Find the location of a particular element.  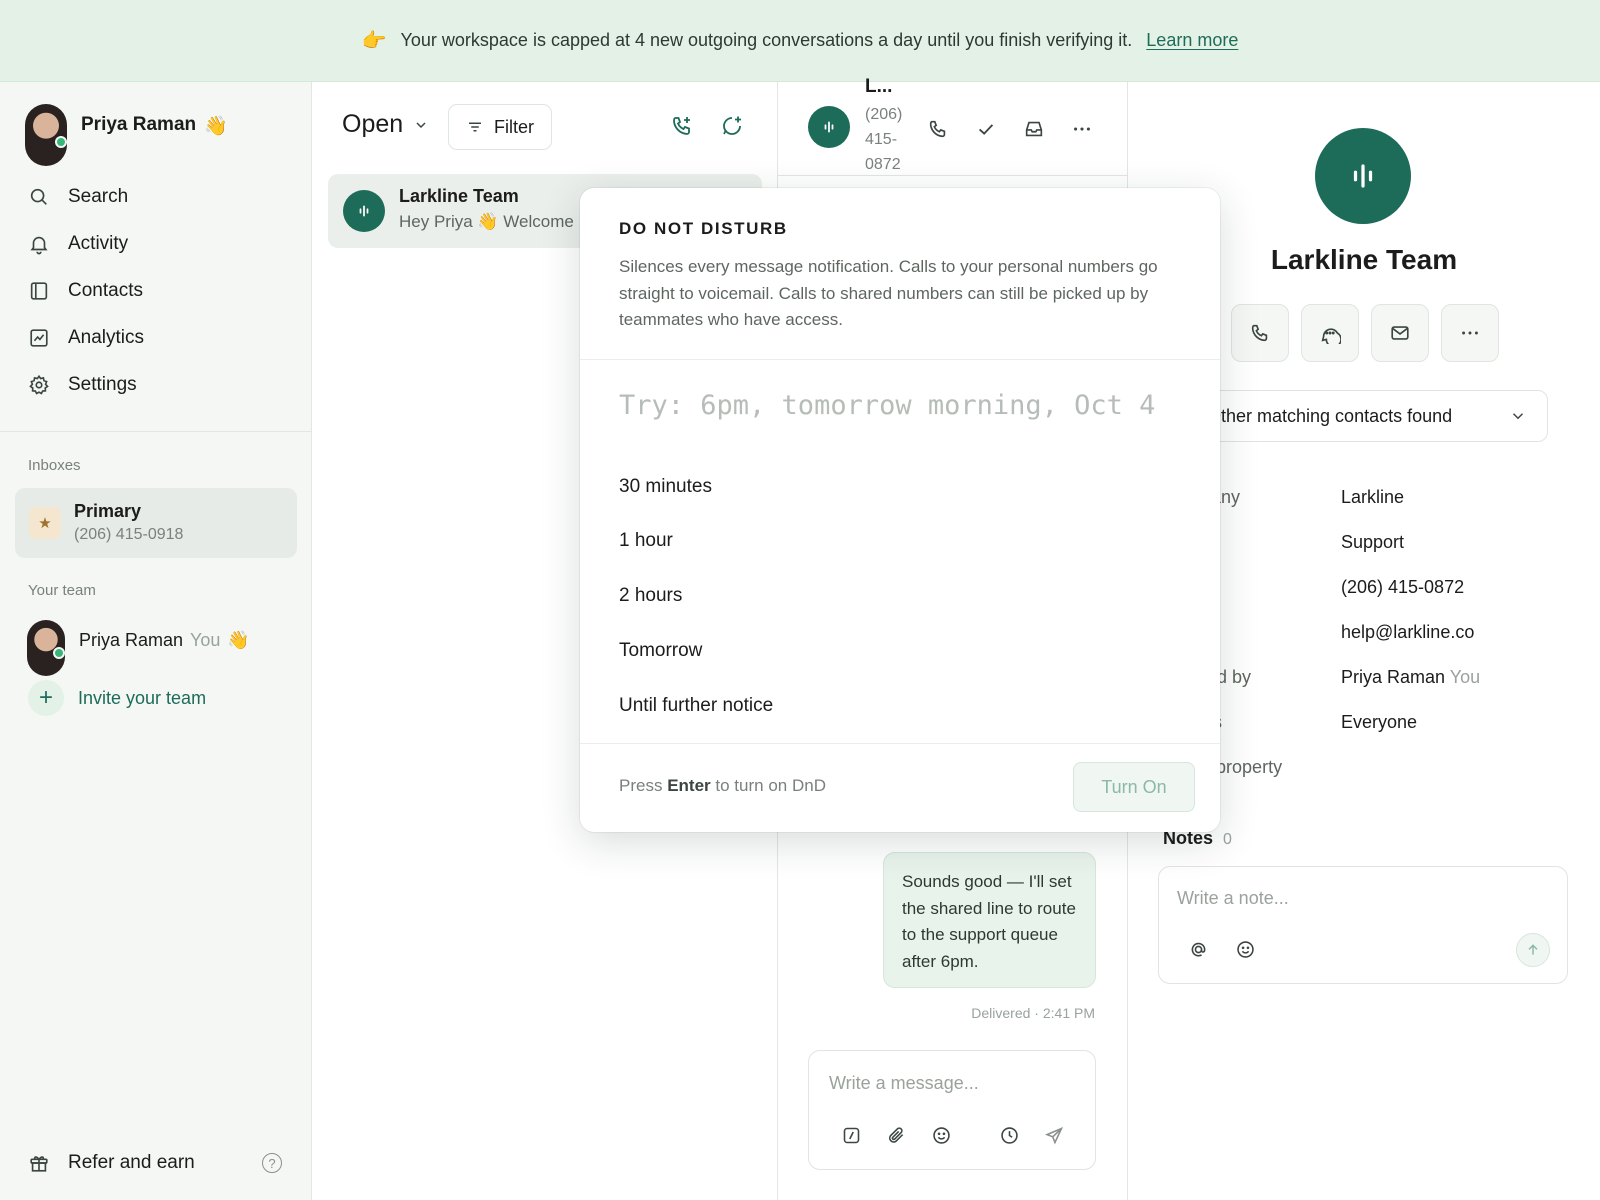

user-name-row: Priya Raman 👋 is located at coordinates (154, 126).